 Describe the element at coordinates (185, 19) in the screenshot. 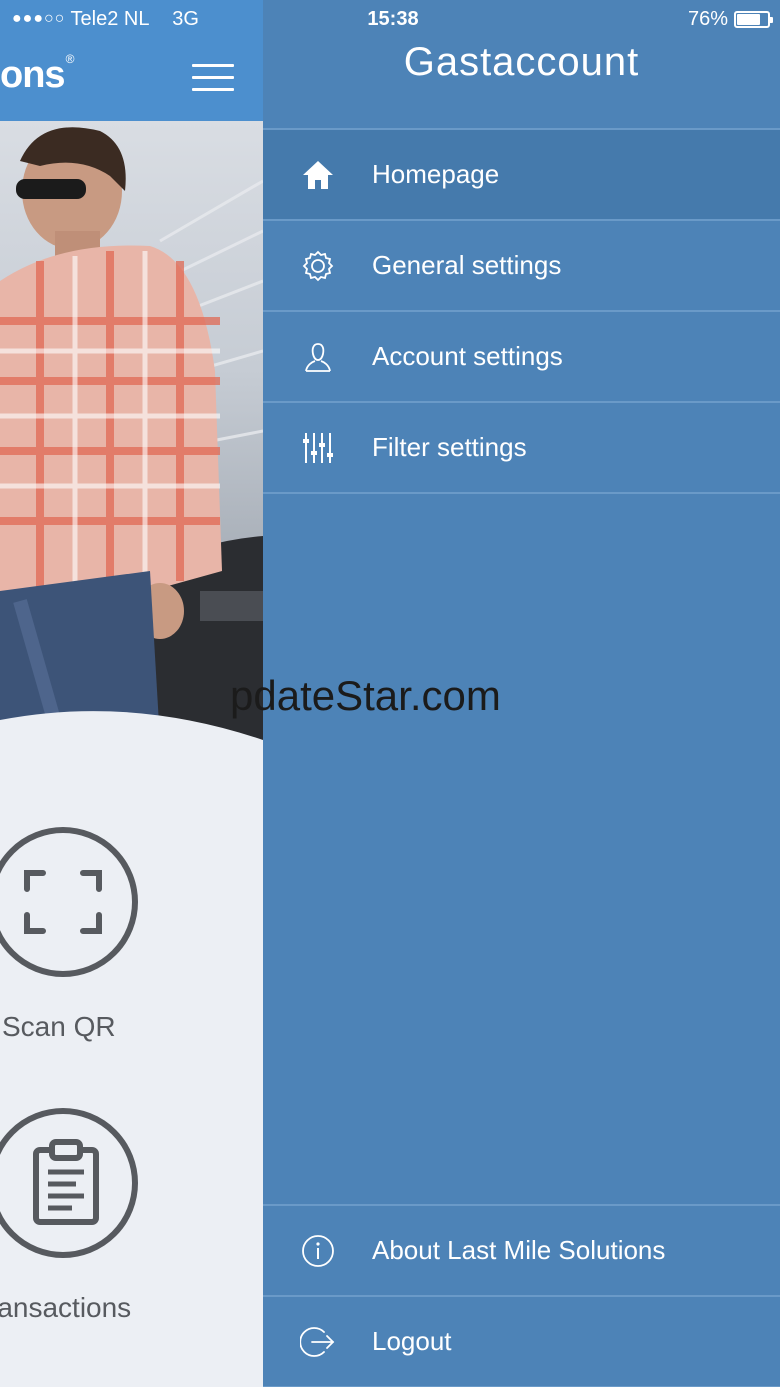

I see `network-type: 3G` at that location.